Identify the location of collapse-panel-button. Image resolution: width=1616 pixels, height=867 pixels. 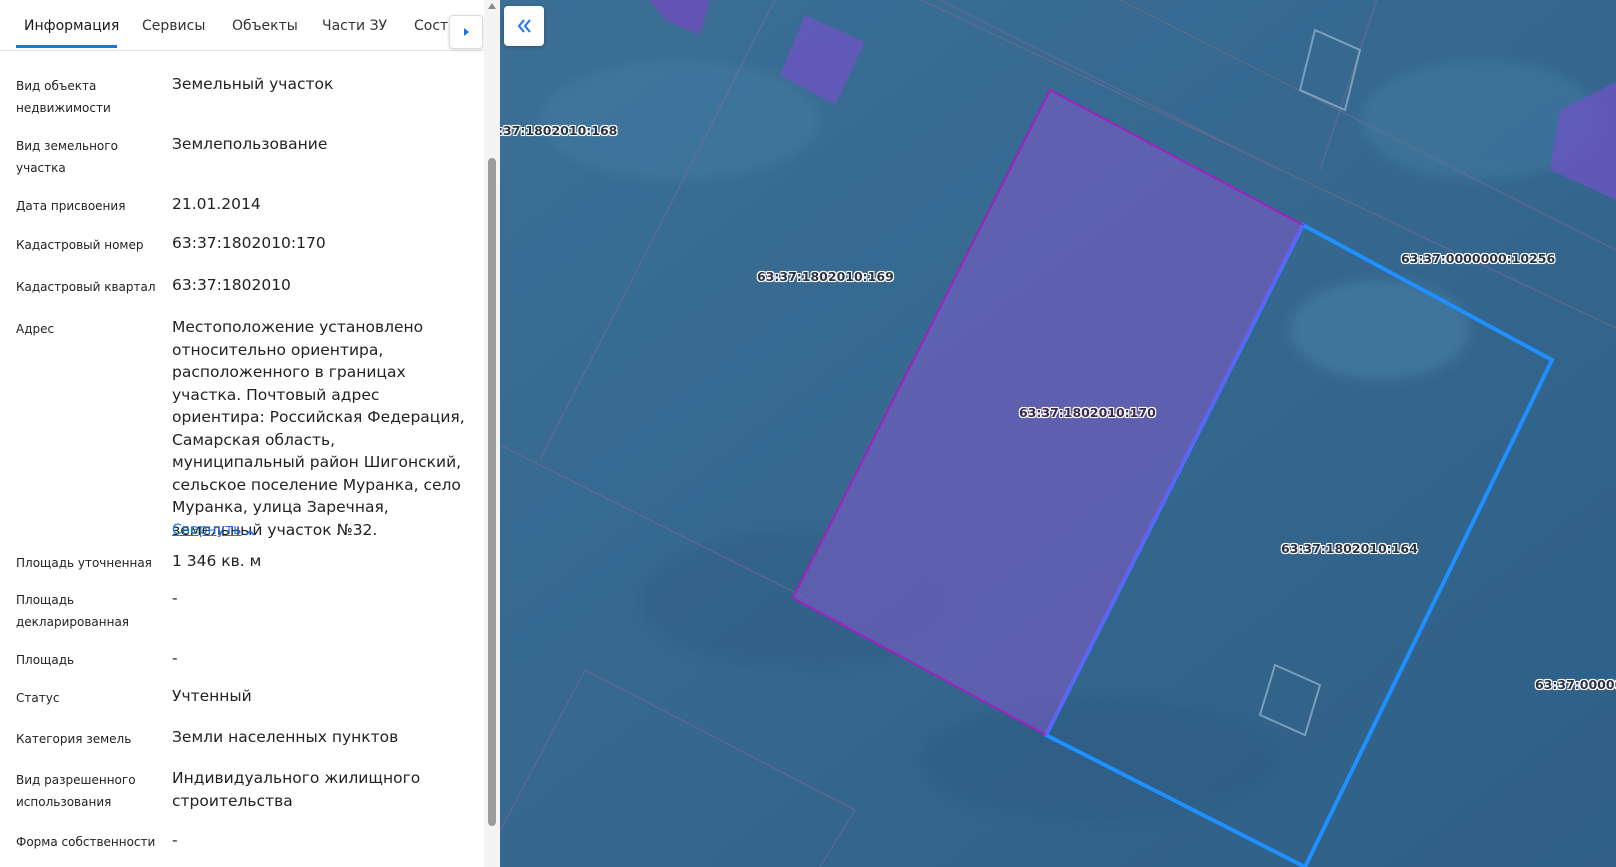
(524, 26).